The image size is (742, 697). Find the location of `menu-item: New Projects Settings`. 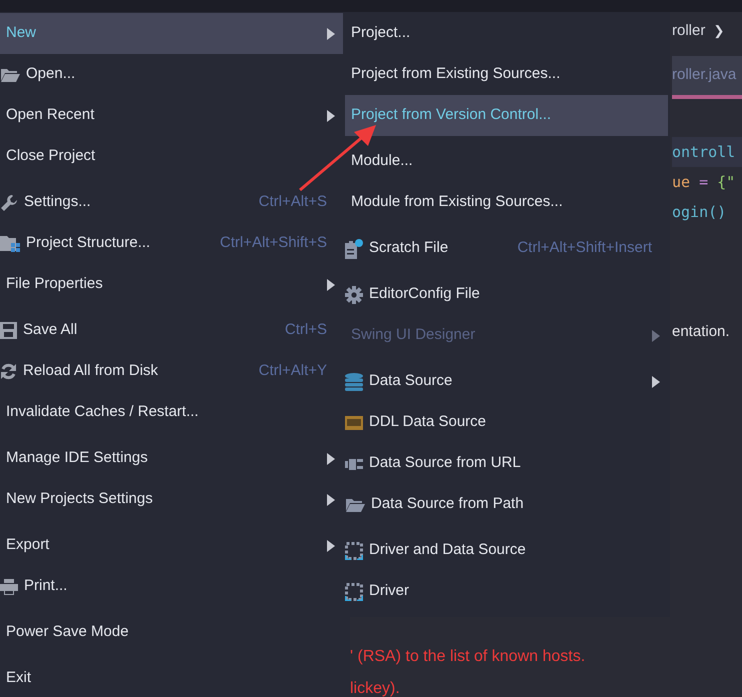

menu-item: New Projects Settings is located at coordinates (171, 499).